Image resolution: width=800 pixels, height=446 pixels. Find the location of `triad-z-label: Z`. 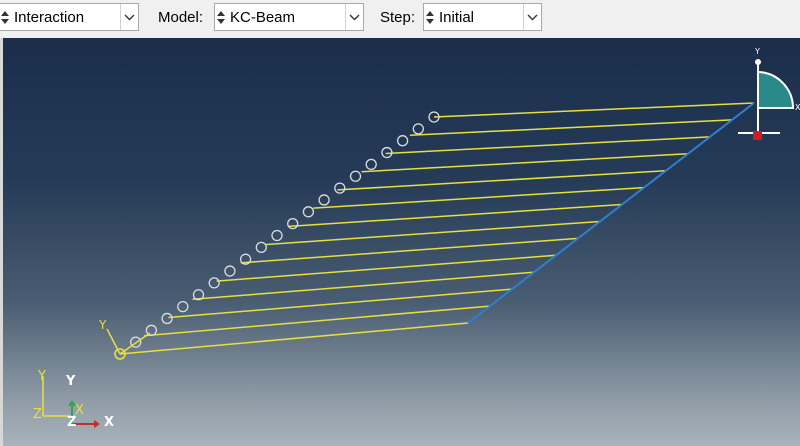

triad-z-label: Z is located at coordinates (72, 422).